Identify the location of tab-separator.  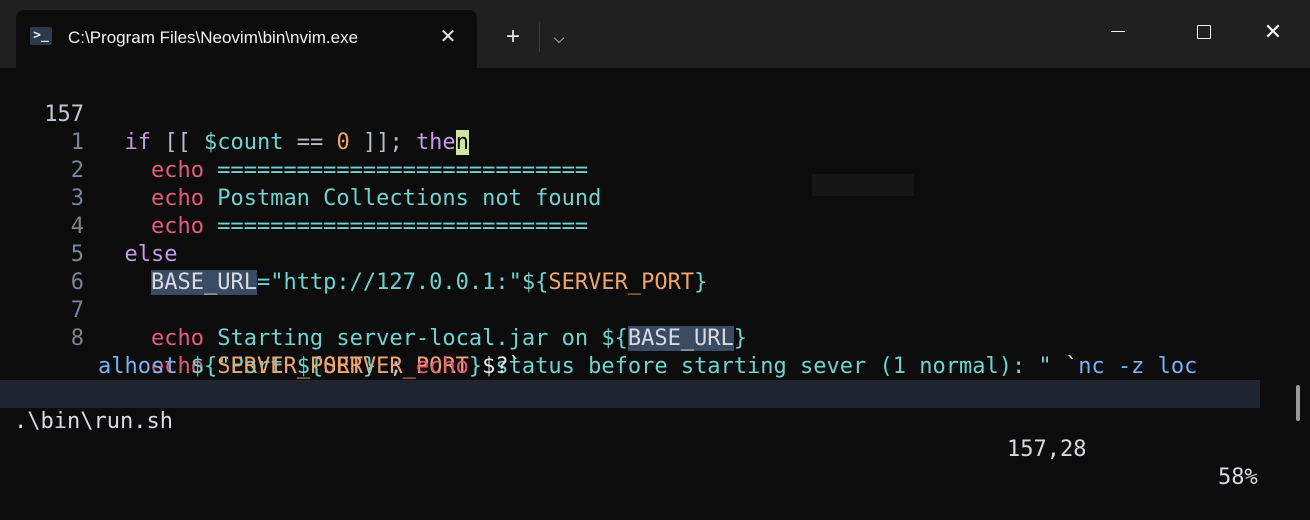
(539, 37).